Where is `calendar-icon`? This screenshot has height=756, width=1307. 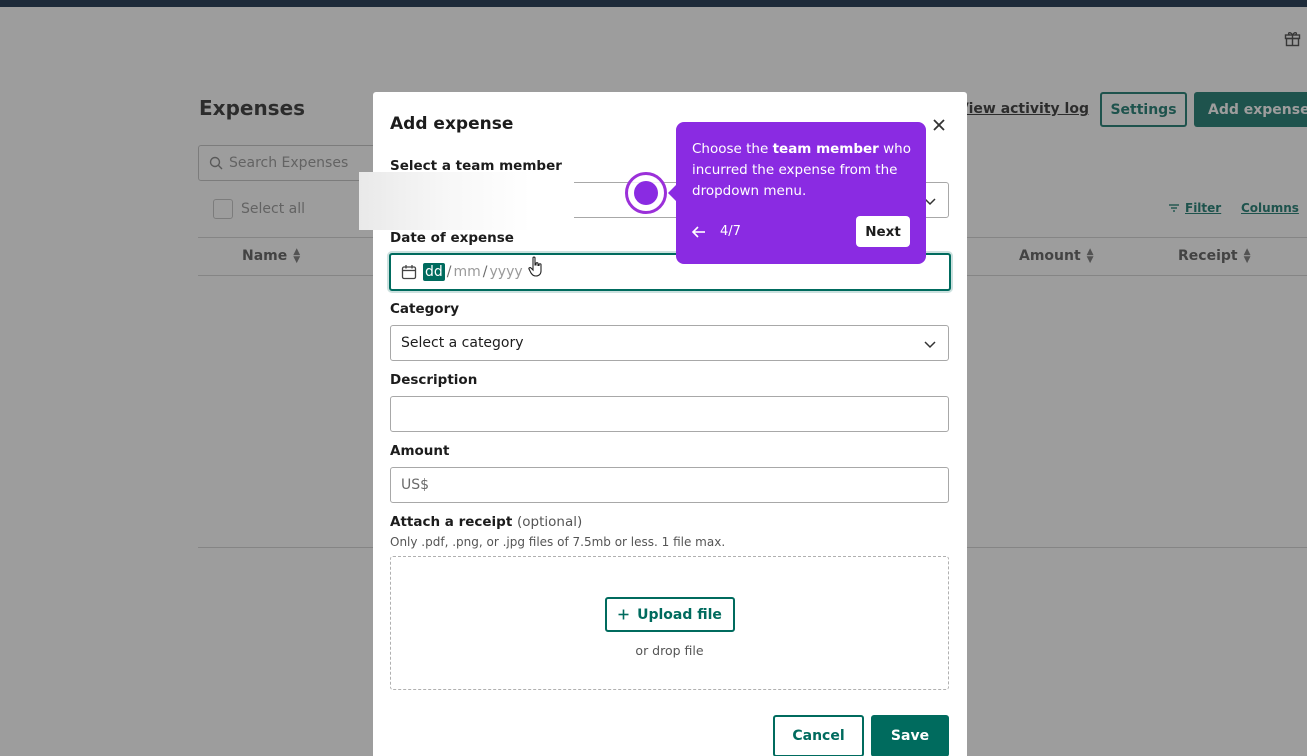
calendar-icon is located at coordinates (409, 272).